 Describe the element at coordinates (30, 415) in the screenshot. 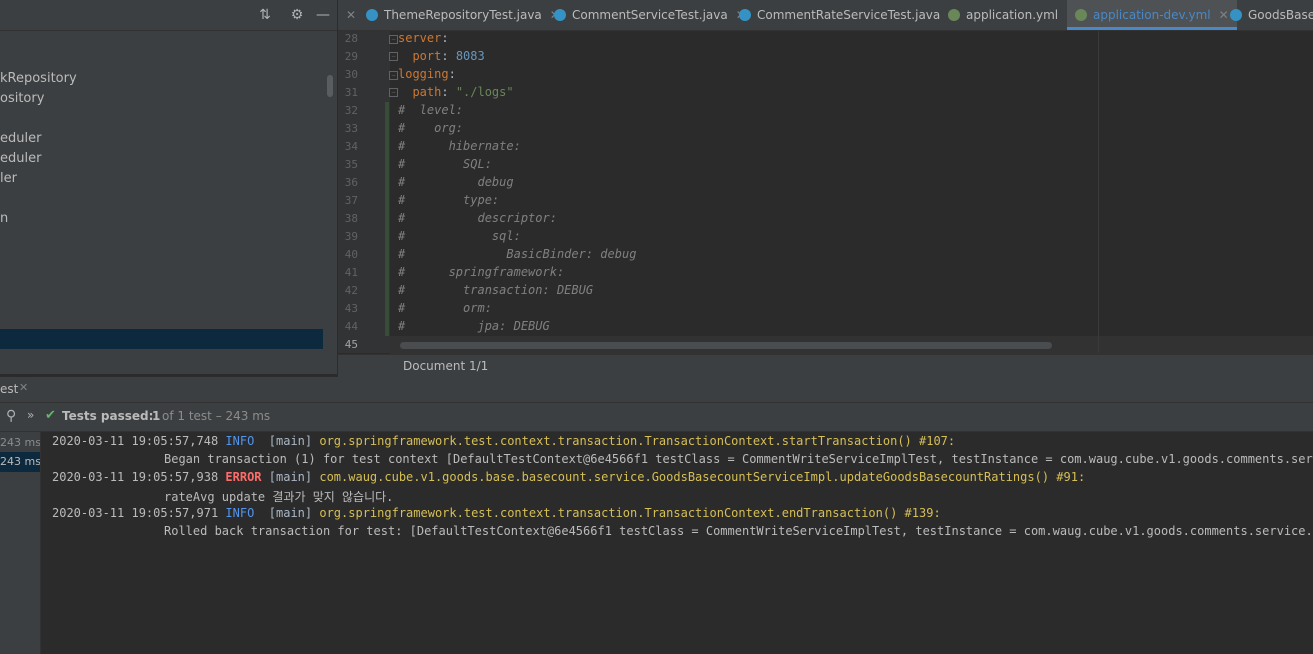

I see `chevron-right-icon: »` at that location.